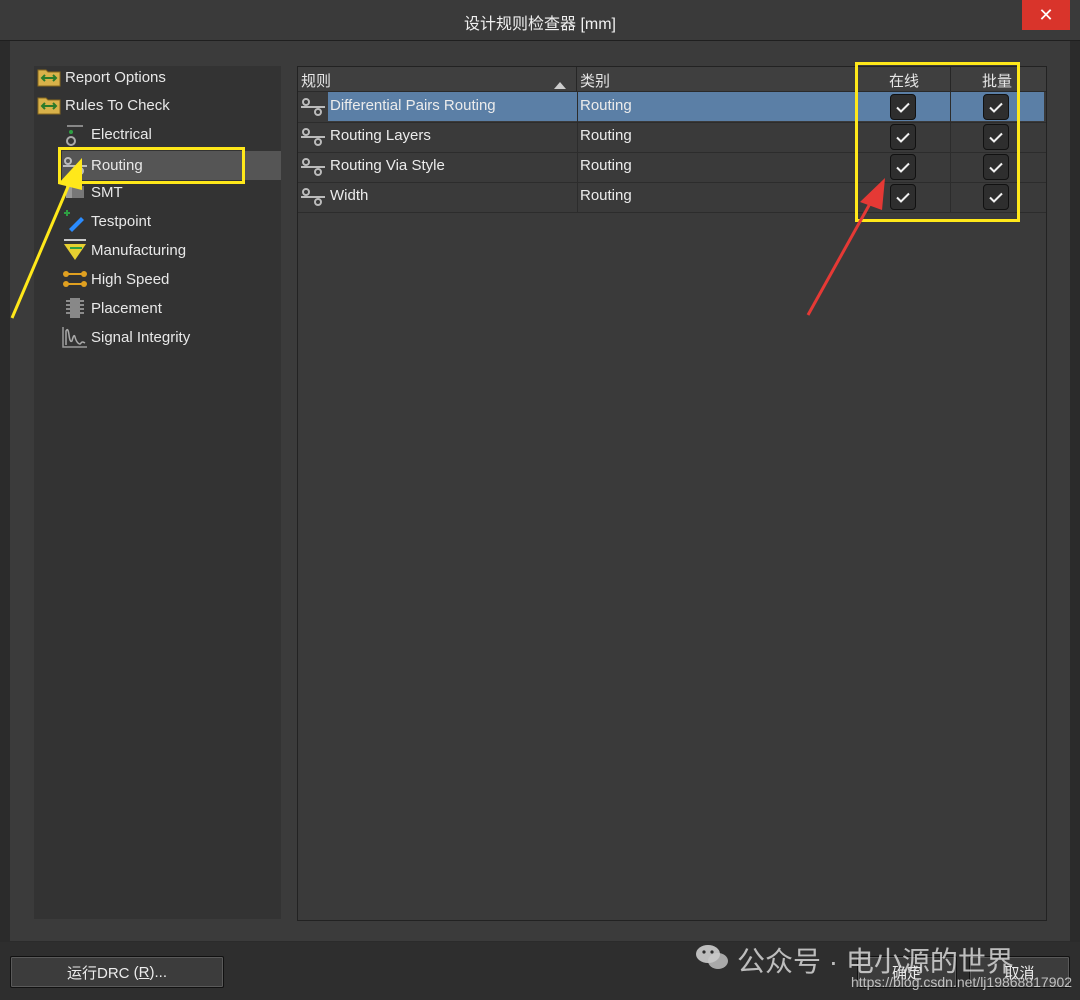 The width and height of the screenshot is (1080, 1000). I want to click on tree-item-electrical: Electrical, so click(107, 134).